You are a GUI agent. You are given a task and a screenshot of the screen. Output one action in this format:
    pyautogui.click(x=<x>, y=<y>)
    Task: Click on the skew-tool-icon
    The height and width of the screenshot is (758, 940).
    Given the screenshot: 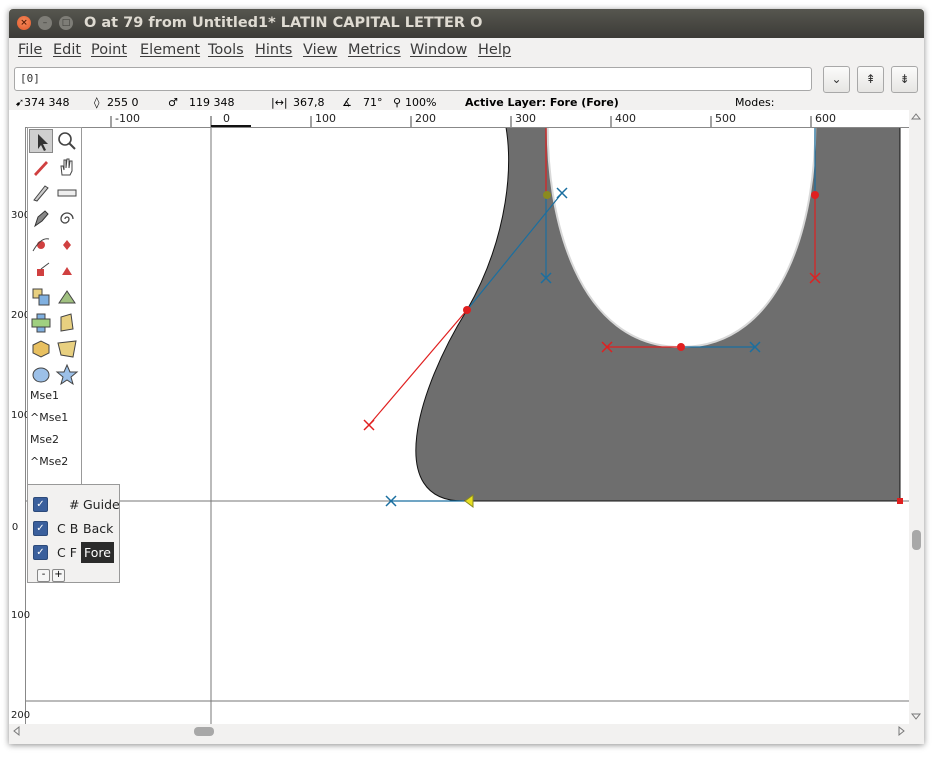 What is the action you would take?
    pyautogui.click(x=67, y=323)
    